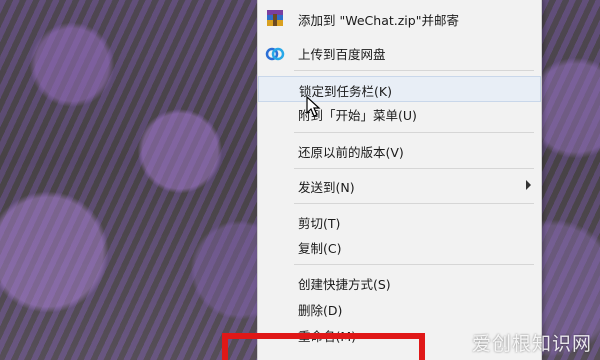 Image resolution: width=600 pixels, height=360 pixels. I want to click on menu-item-delete: 删除(D), so click(399, 309).